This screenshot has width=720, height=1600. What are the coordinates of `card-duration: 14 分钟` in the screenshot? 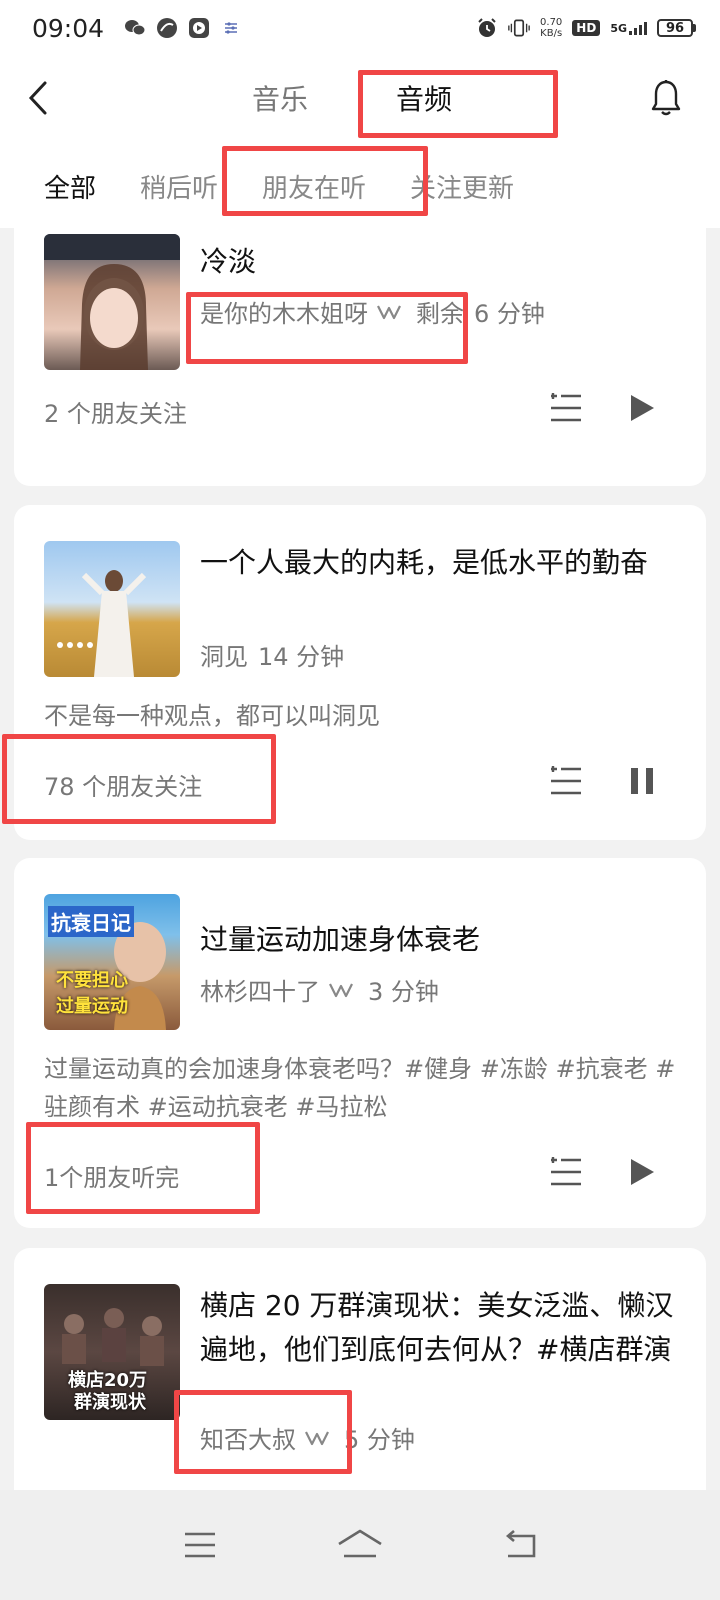 It's located at (301, 657).